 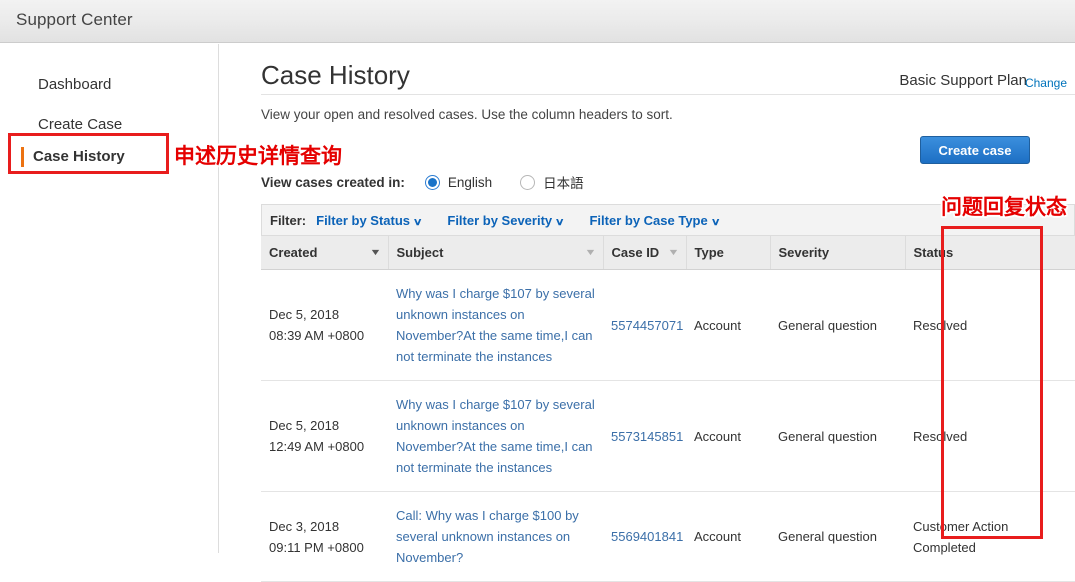 What do you see at coordinates (990, 252) in the screenshot?
I see `column-header-status: Status` at bounding box center [990, 252].